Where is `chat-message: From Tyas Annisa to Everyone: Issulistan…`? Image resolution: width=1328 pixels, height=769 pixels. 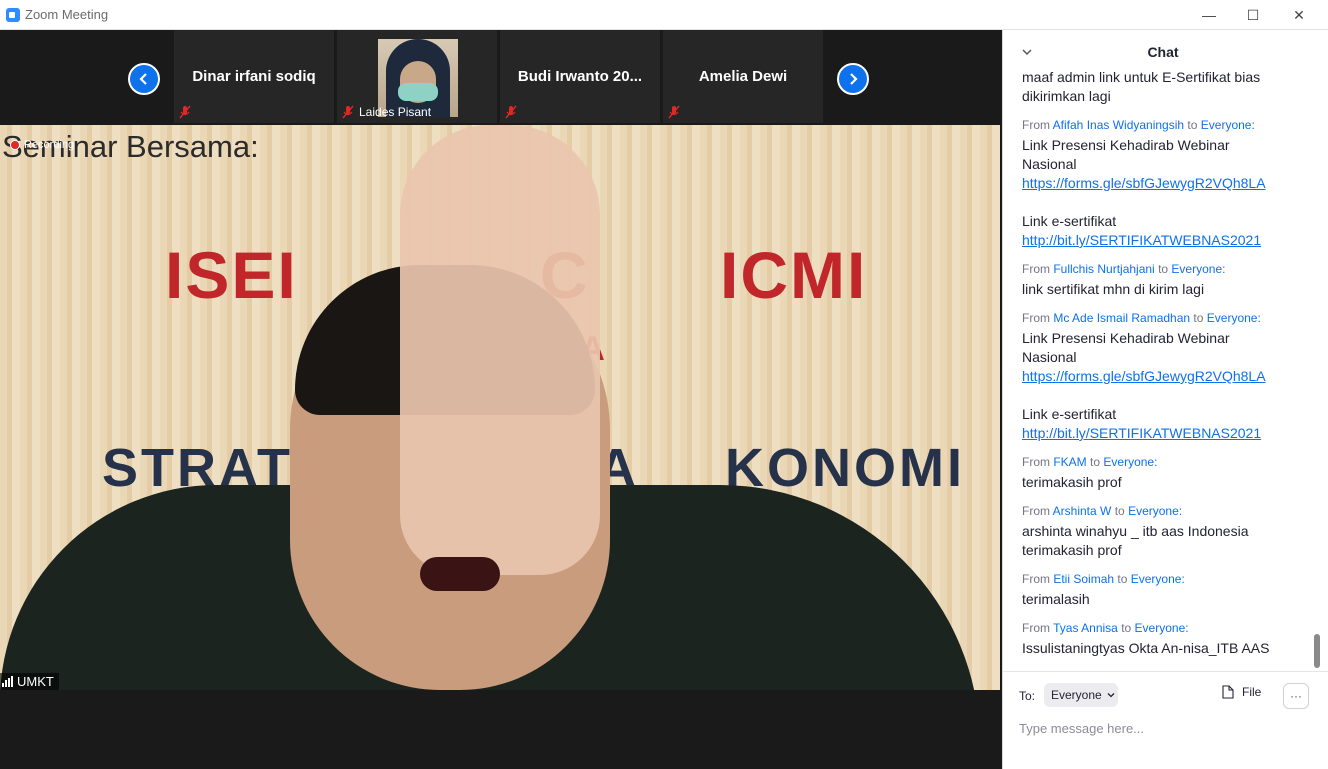
chat-message: From Tyas Annisa to Everyone: Issulistan… is located at coordinates (1153, 639).